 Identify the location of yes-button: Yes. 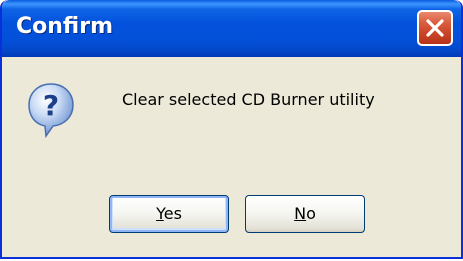
(169, 214).